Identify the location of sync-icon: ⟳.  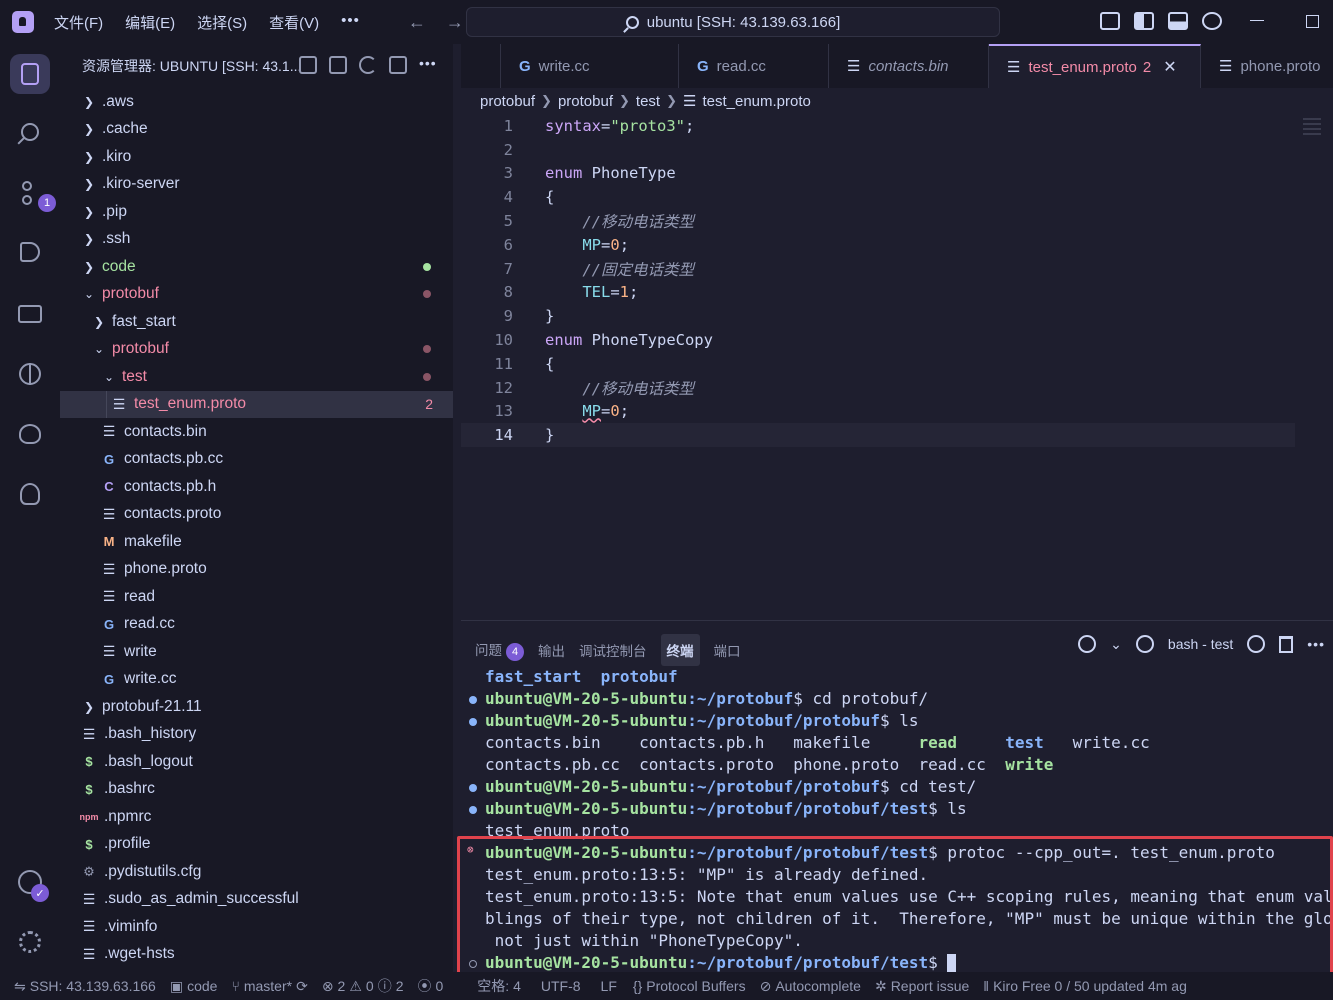
(302, 986).